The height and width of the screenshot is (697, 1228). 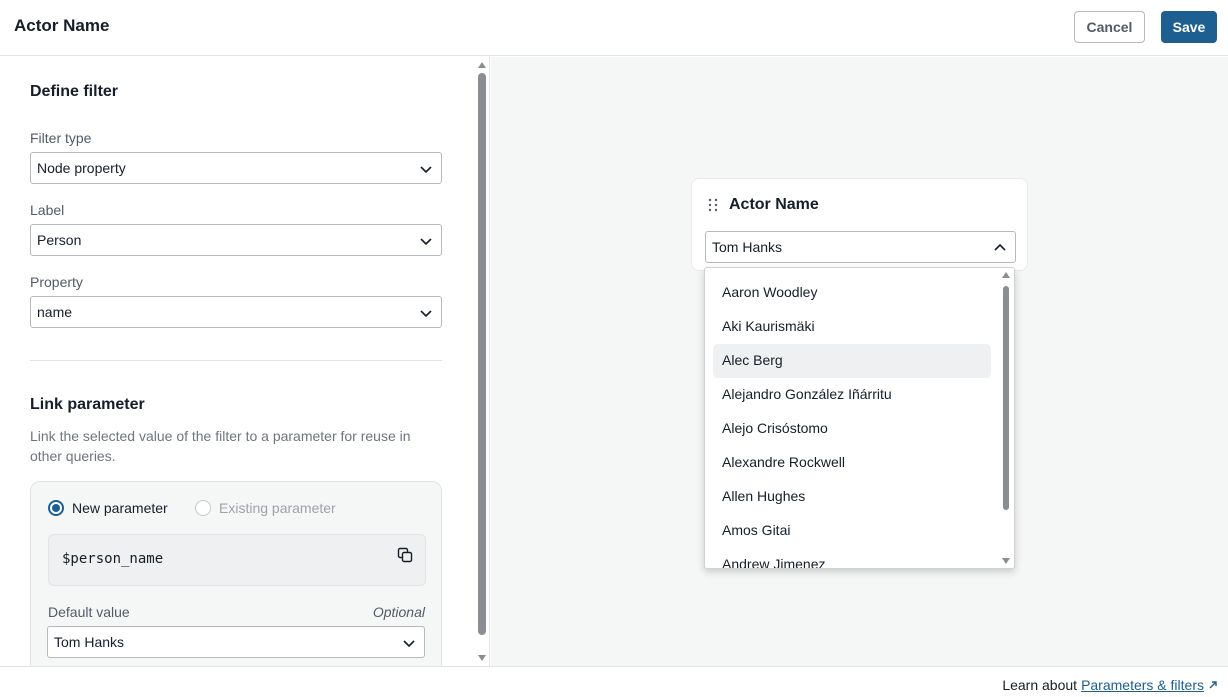 What do you see at coordinates (236, 168) in the screenshot?
I see `filter-type-select: Node property` at bounding box center [236, 168].